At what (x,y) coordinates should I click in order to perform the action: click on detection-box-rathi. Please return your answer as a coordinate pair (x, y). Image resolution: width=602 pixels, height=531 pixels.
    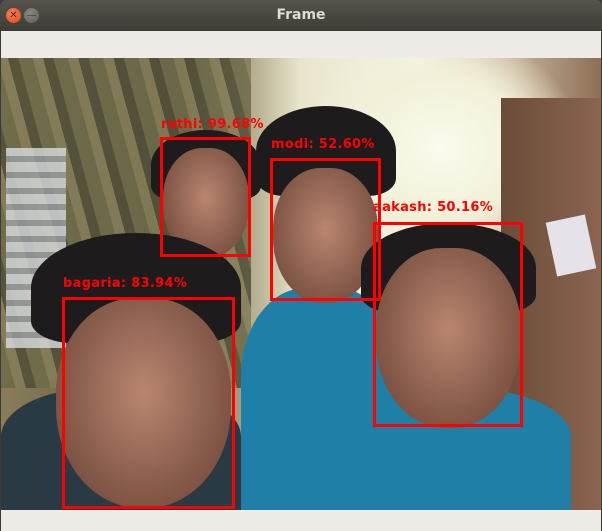
    Looking at the image, I should click on (205, 197).